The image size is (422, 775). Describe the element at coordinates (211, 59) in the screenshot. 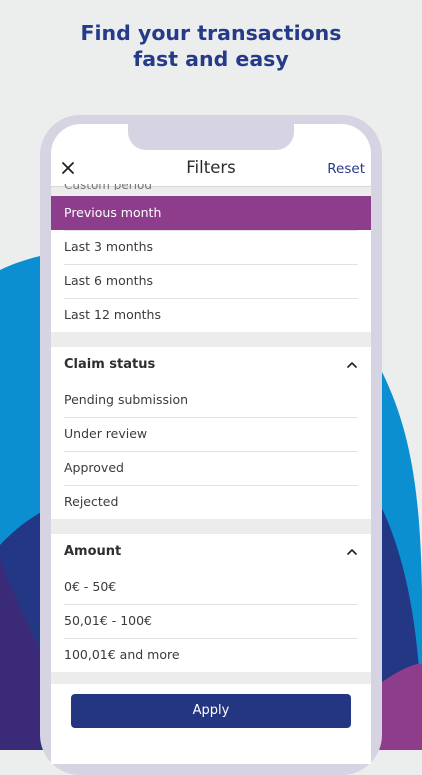

I see `promo-title-line2: fast and easy` at that location.